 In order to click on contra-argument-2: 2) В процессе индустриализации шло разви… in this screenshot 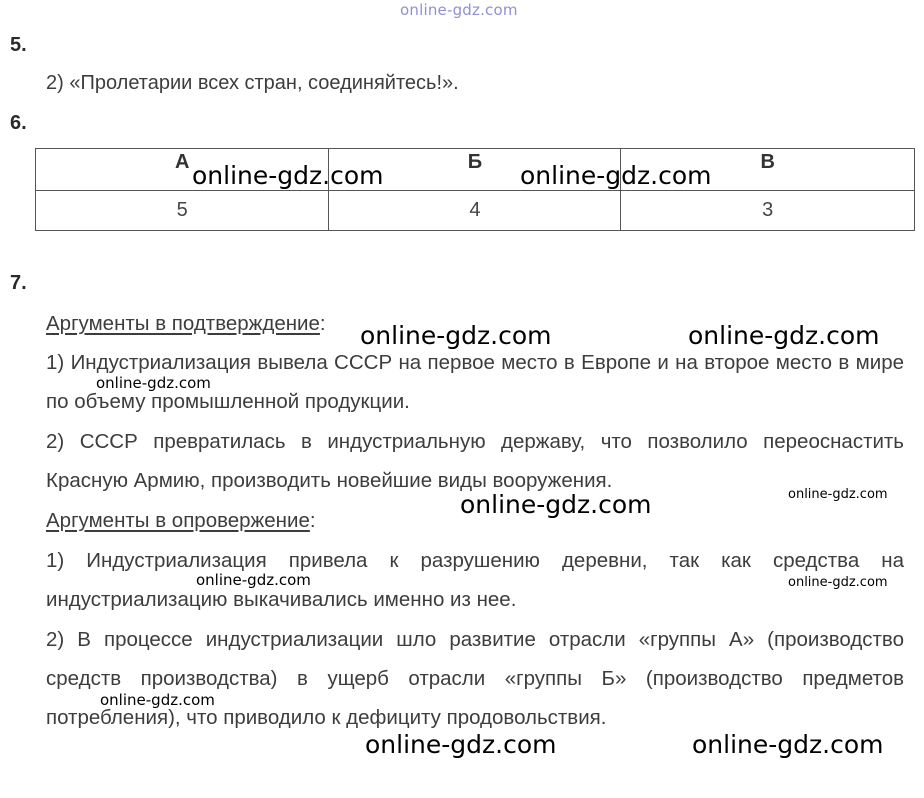, I will do `click(475, 678)`.